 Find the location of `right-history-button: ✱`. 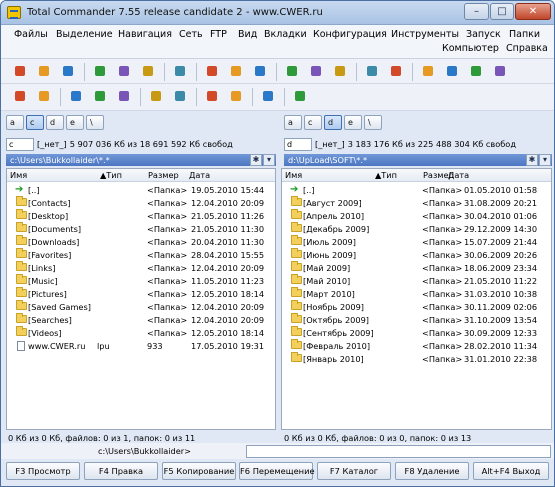

right-history-button: ✱ is located at coordinates (532, 160).